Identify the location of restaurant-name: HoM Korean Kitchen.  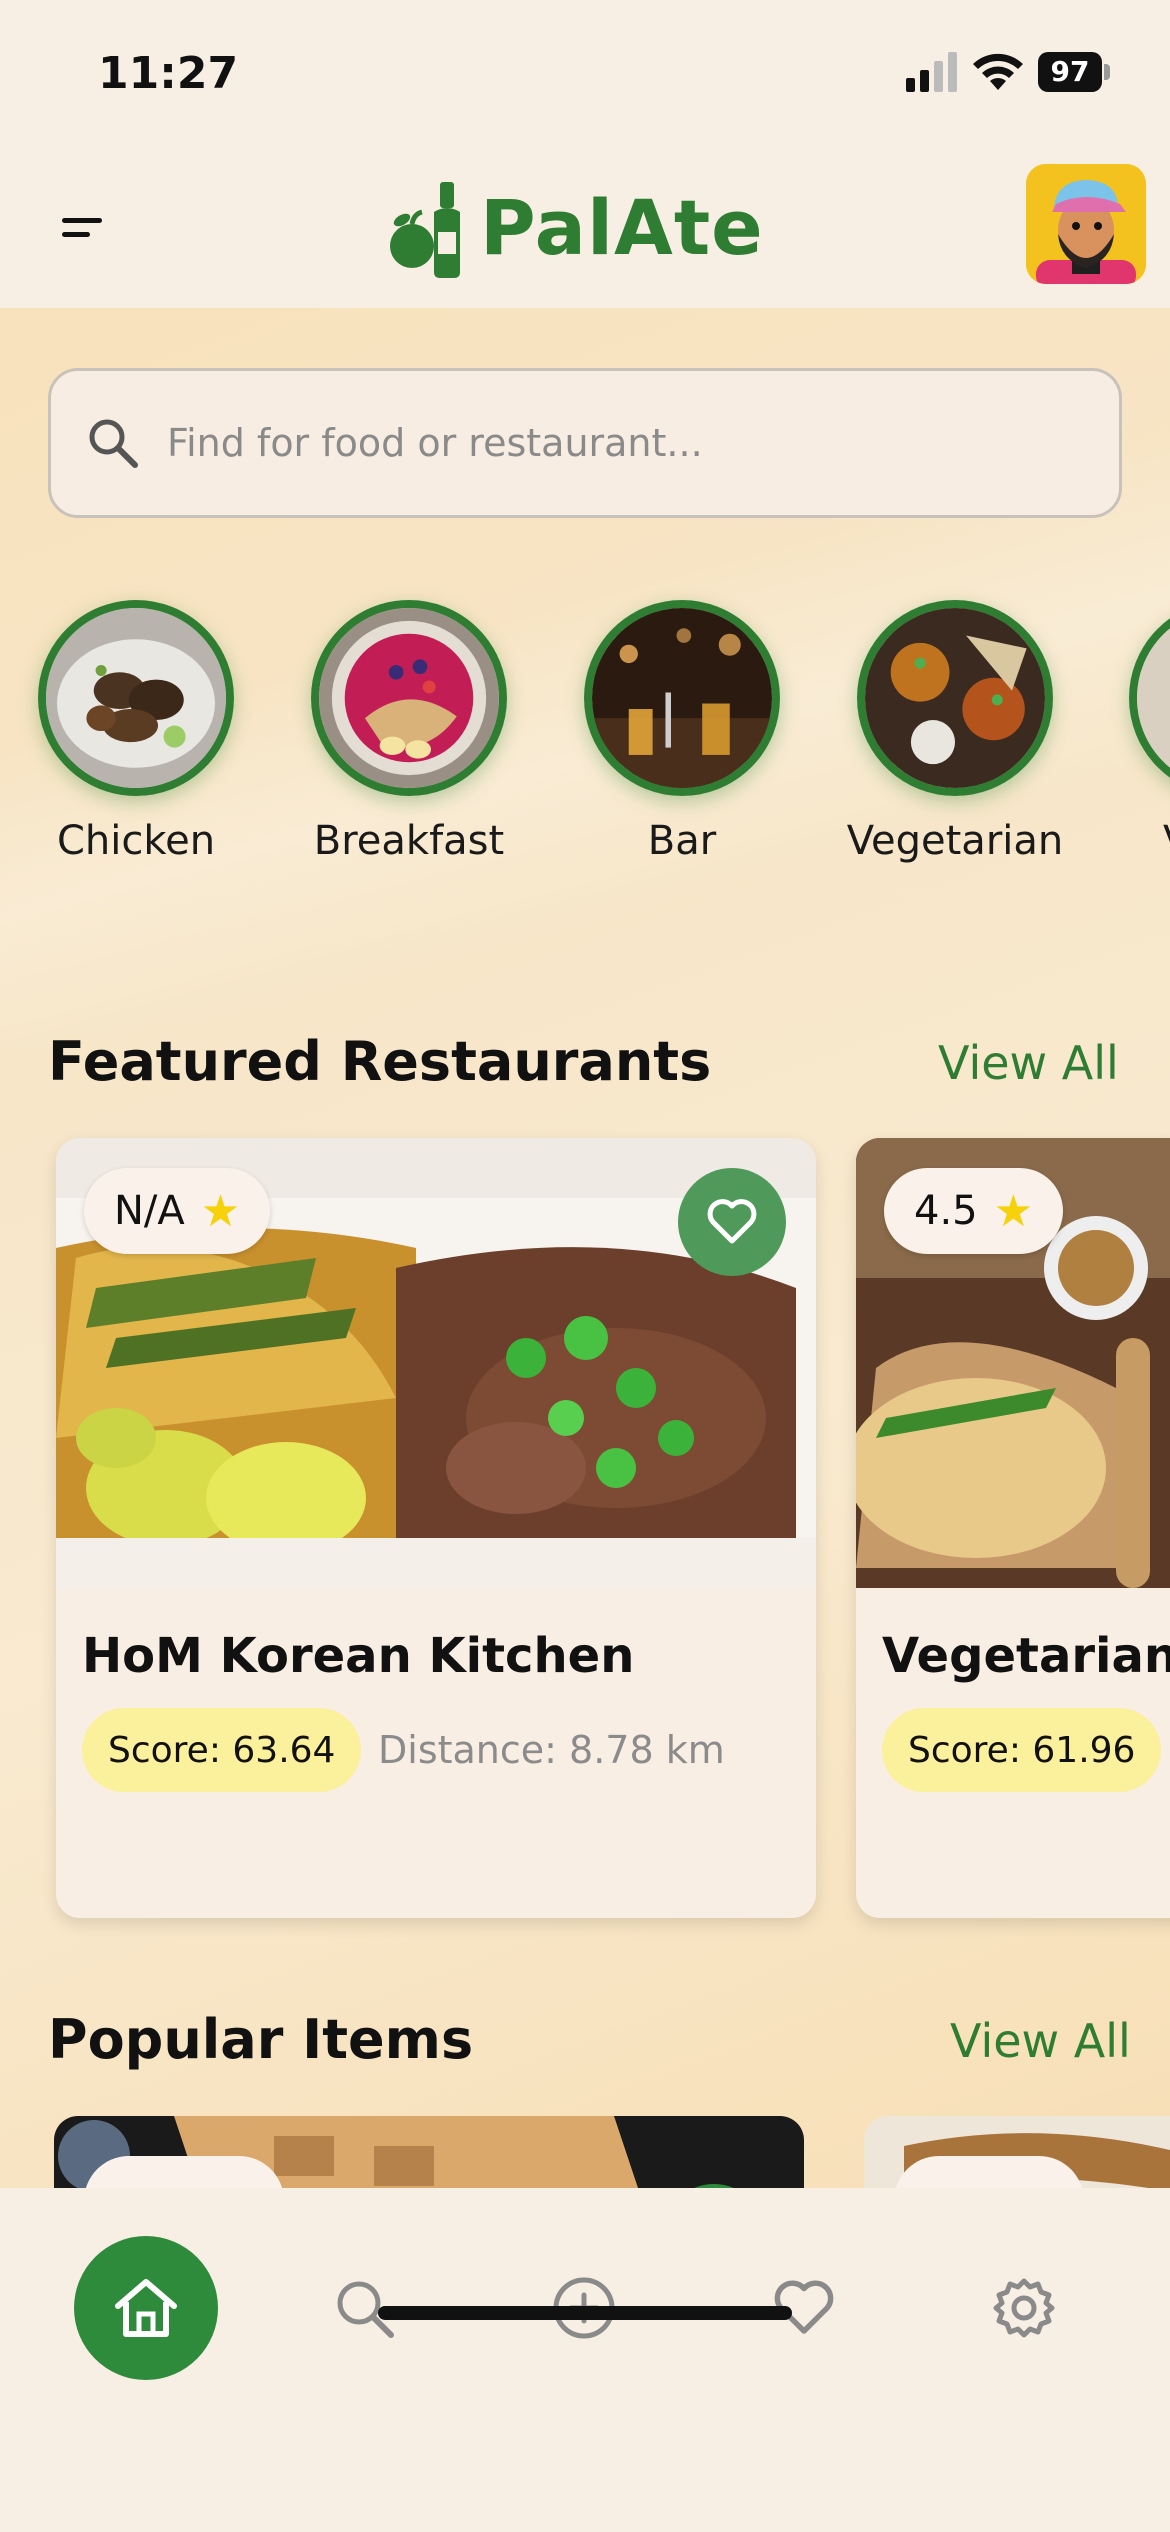
(358, 1656).